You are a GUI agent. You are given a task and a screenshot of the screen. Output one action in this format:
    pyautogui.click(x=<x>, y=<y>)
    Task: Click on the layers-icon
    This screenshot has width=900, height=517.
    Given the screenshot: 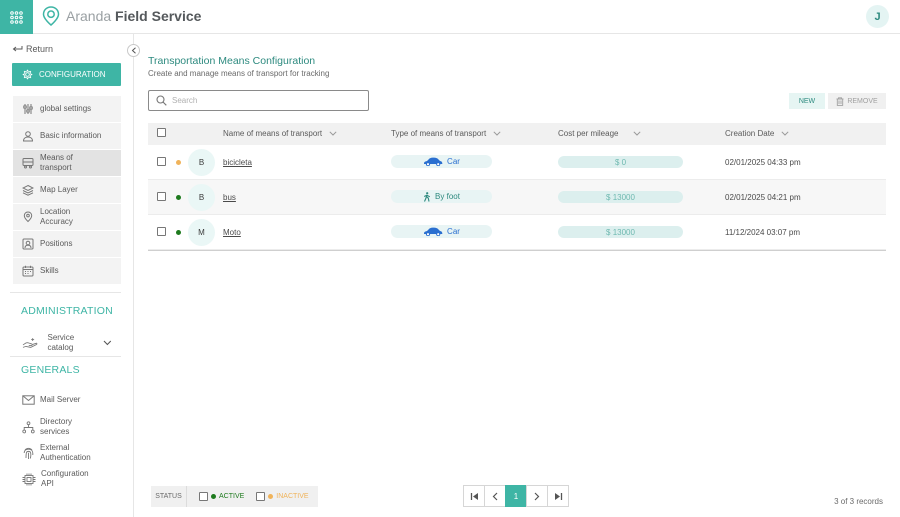 What is the action you would take?
    pyautogui.click(x=28, y=190)
    